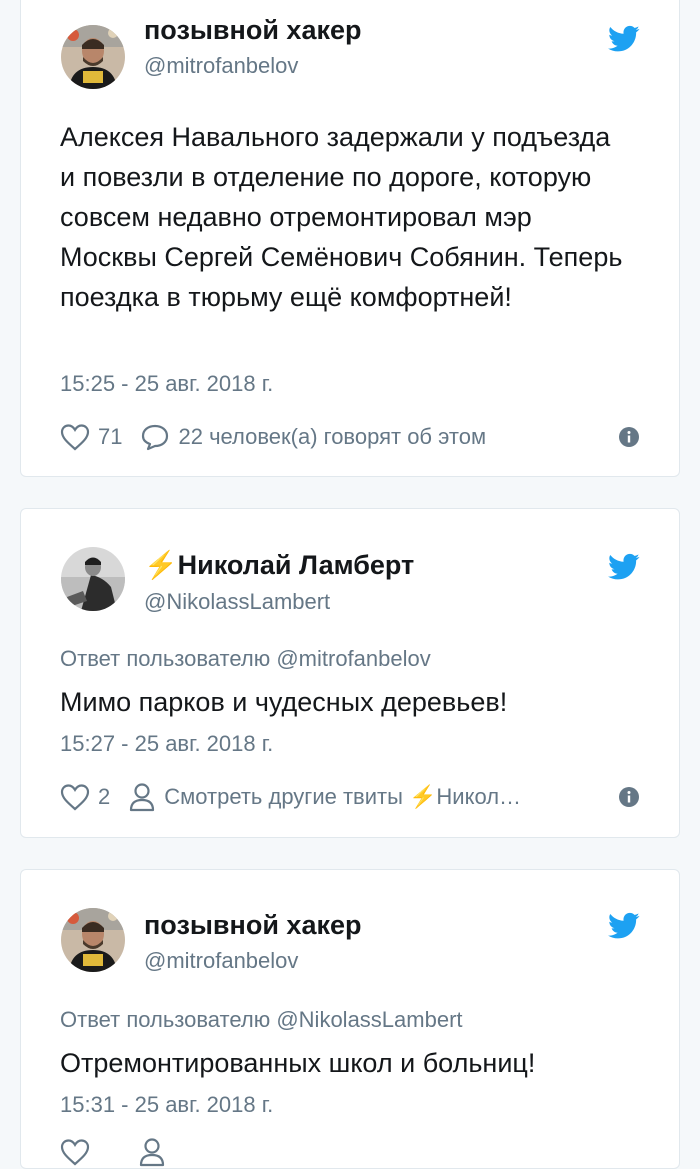  I want to click on lightning-emoji: ⚡, so click(161, 565).